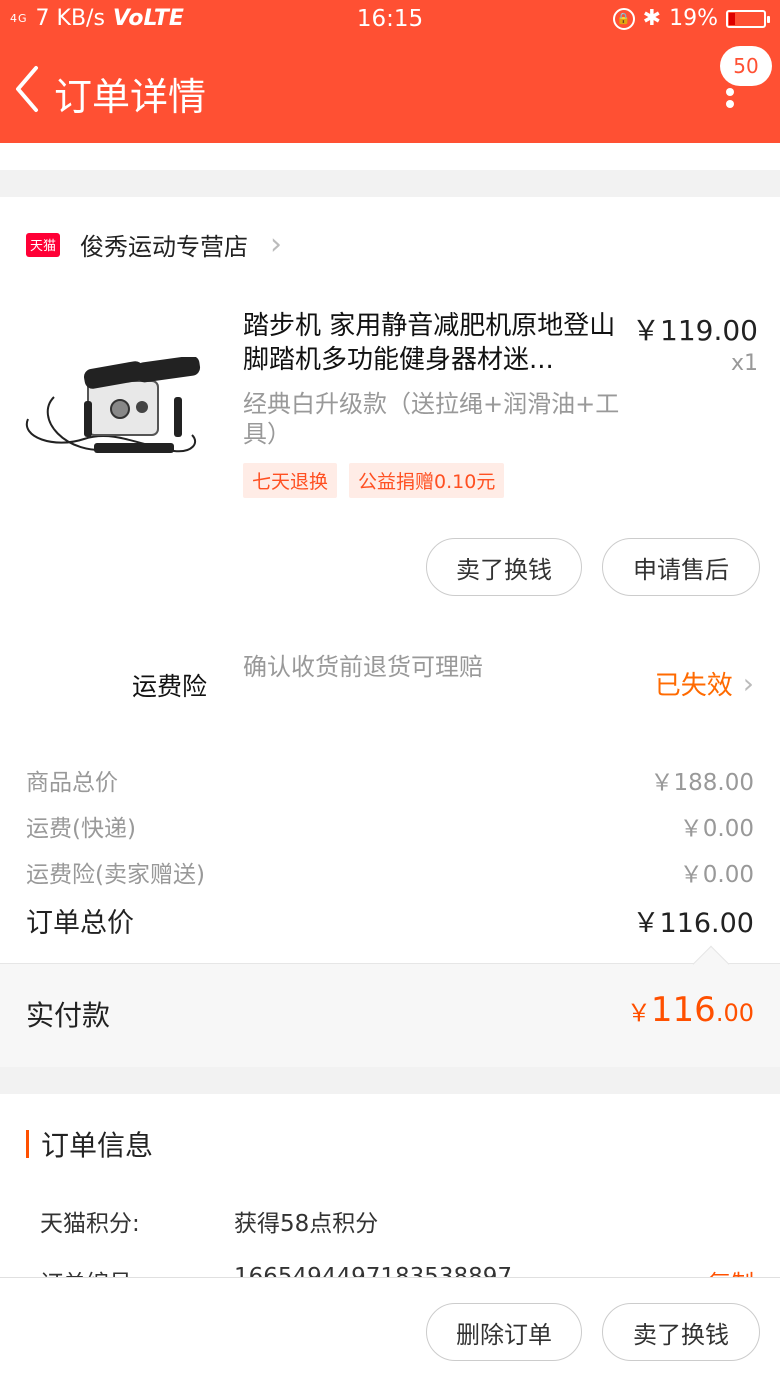 The image size is (780, 1387). Describe the element at coordinates (390, 872) in the screenshot. I see `fee-row-insurance: 运费险(卖家赠送) ￥0.00` at that location.